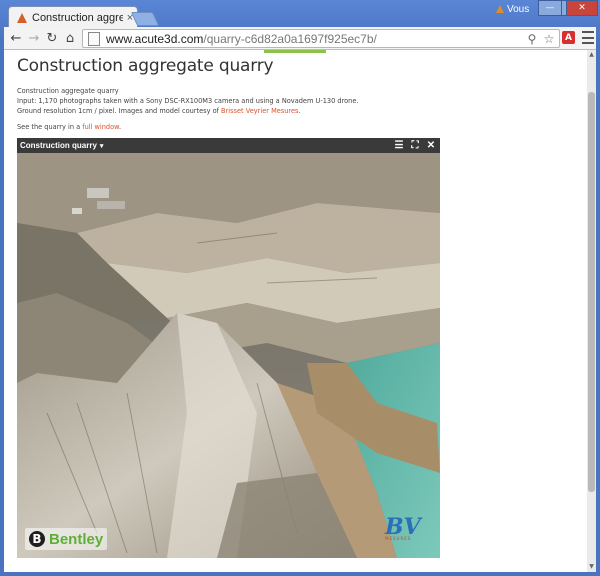 The width and height of the screenshot is (600, 576). I want to click on favicon-icon, so click(22, 18).